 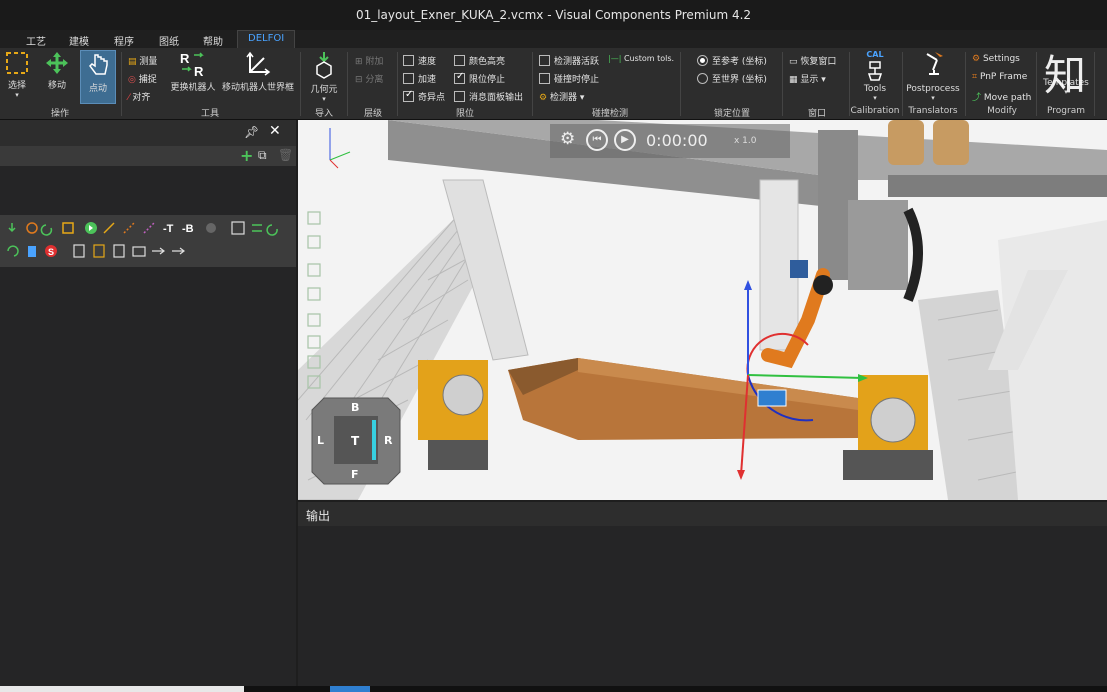 What do you see at coordinates (424, 96) in the screenshot?
I see `singularity-checkbox: 奇异点` at bounding box center [424, 96].